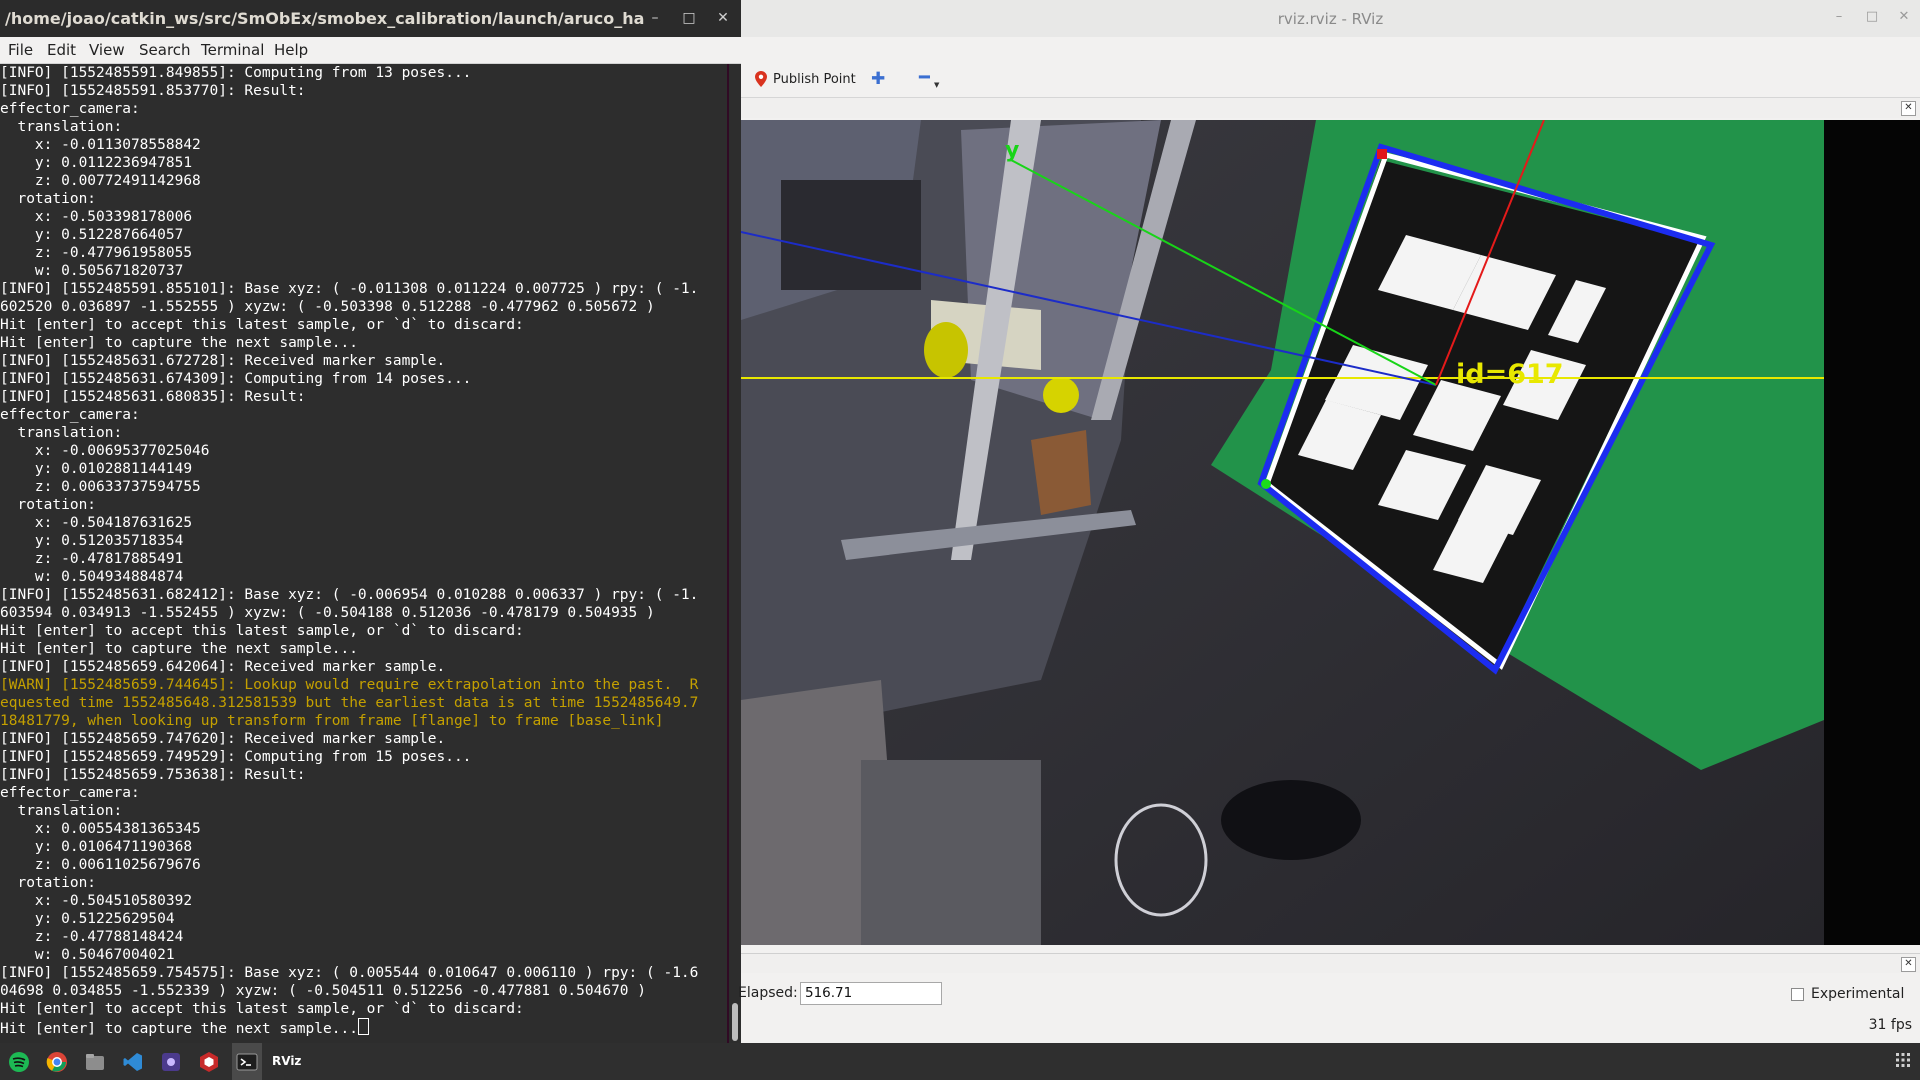 The width and height of the screenshot is (1920, 1080). What do you see at coordinates (1858, 994) in the screenshot?
I see `experimental-label: Experimental` at bounding box center [1858, 994].